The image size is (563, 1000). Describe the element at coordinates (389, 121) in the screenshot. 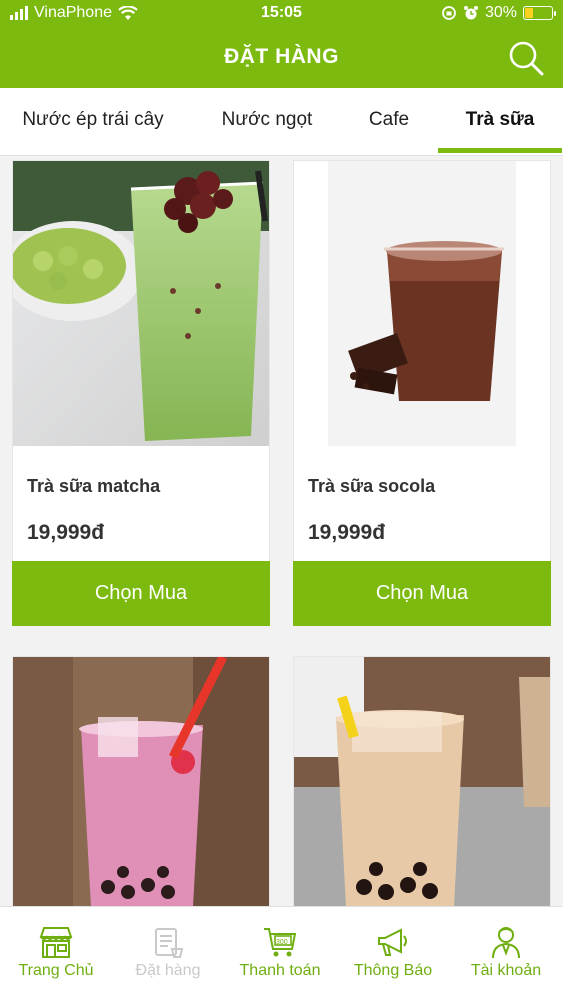

I see `tab-cafe: Cafe` at that location.